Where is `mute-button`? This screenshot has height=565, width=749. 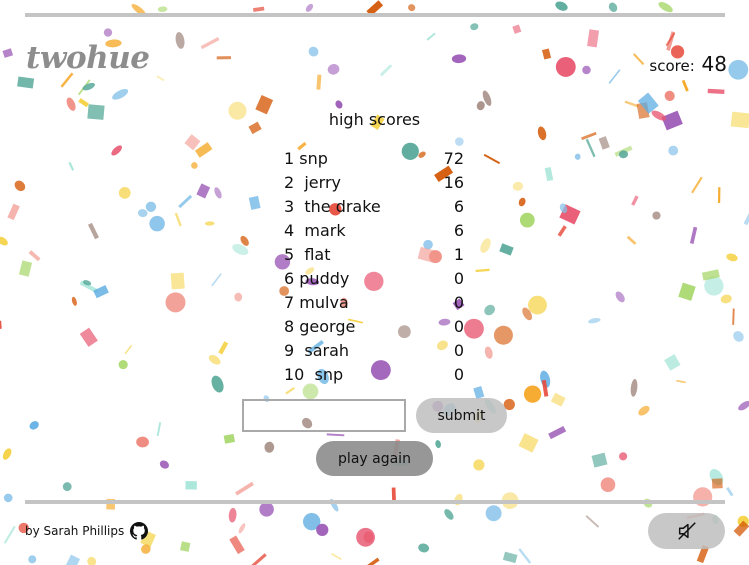 mute-button is located at coordinates (686, 531).